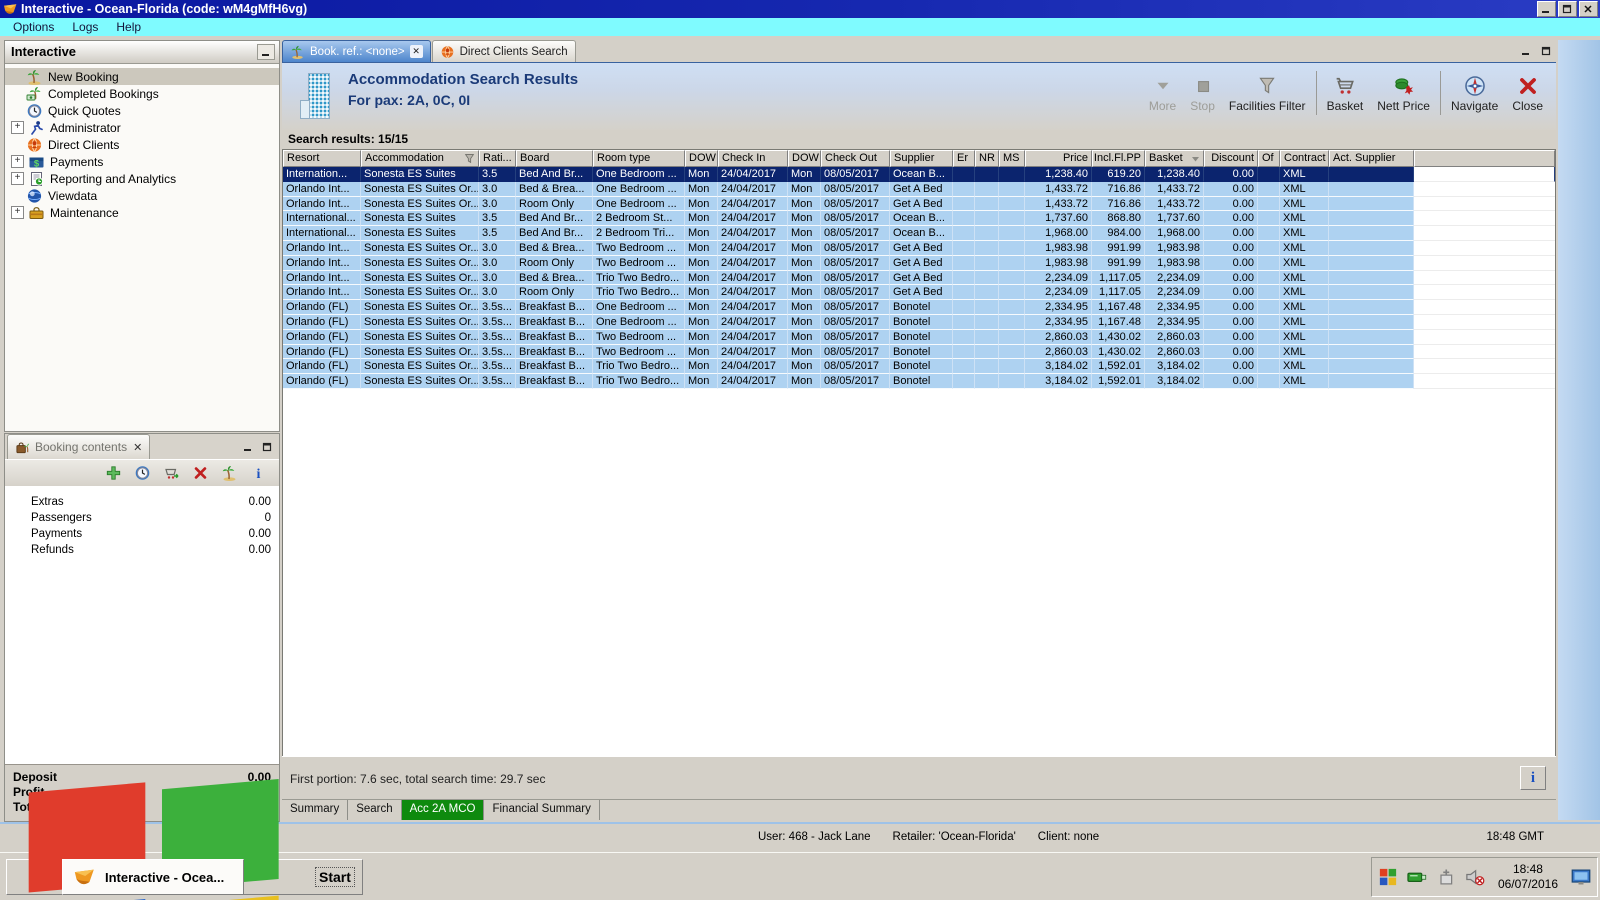 The height and width of the screenshot is (900, 1600). Describe the element at coordinates (142, 178) in the screenshot. I see `sidebar-item-reporting-and-analytics: + Reporting and Analytics` at that location.